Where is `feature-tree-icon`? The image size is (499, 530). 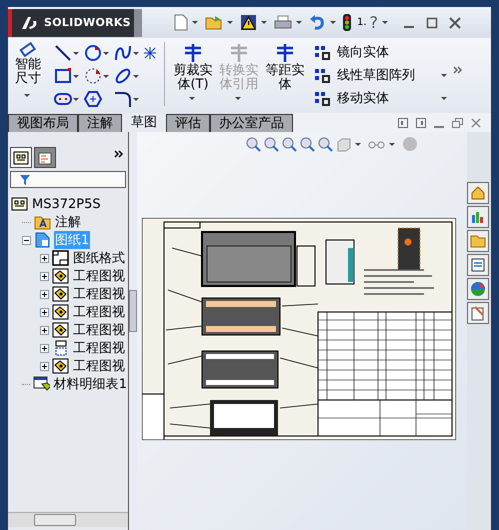 feature-tree-icon is located at coordinates (21, 157).